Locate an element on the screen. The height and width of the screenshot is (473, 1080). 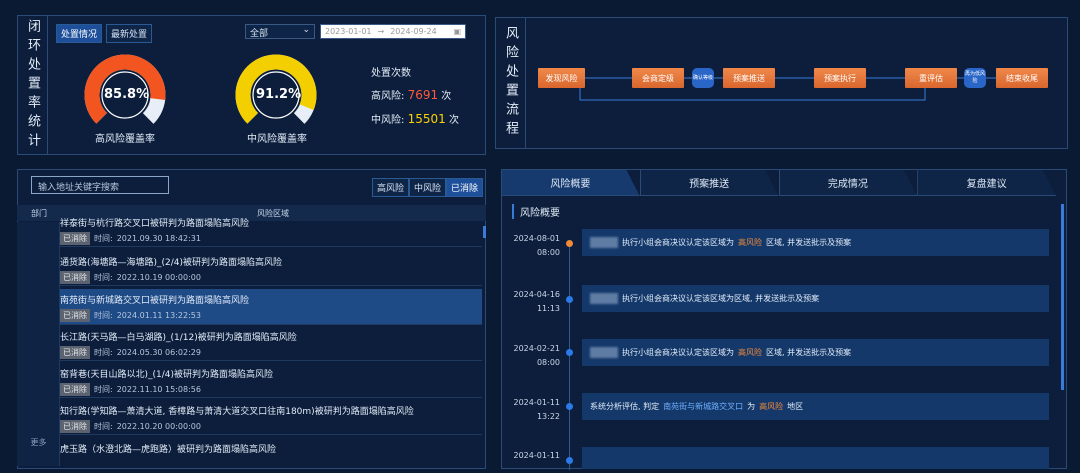
risk-filter-tabs: 高风险 中风险 已消除 is located at coordinates (428, 187).